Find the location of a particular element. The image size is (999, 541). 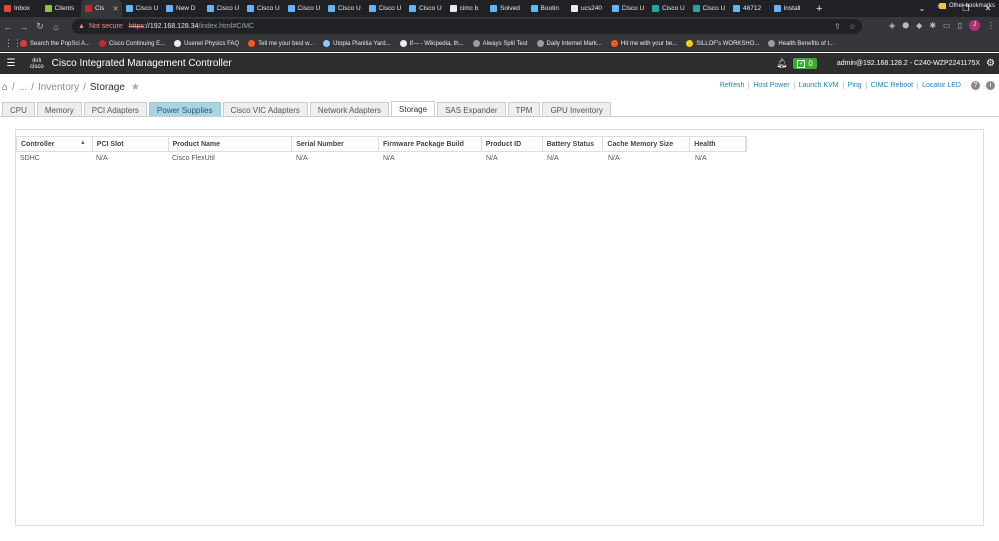

browser-tab: ucs240 is located at coordinates (587, 8).